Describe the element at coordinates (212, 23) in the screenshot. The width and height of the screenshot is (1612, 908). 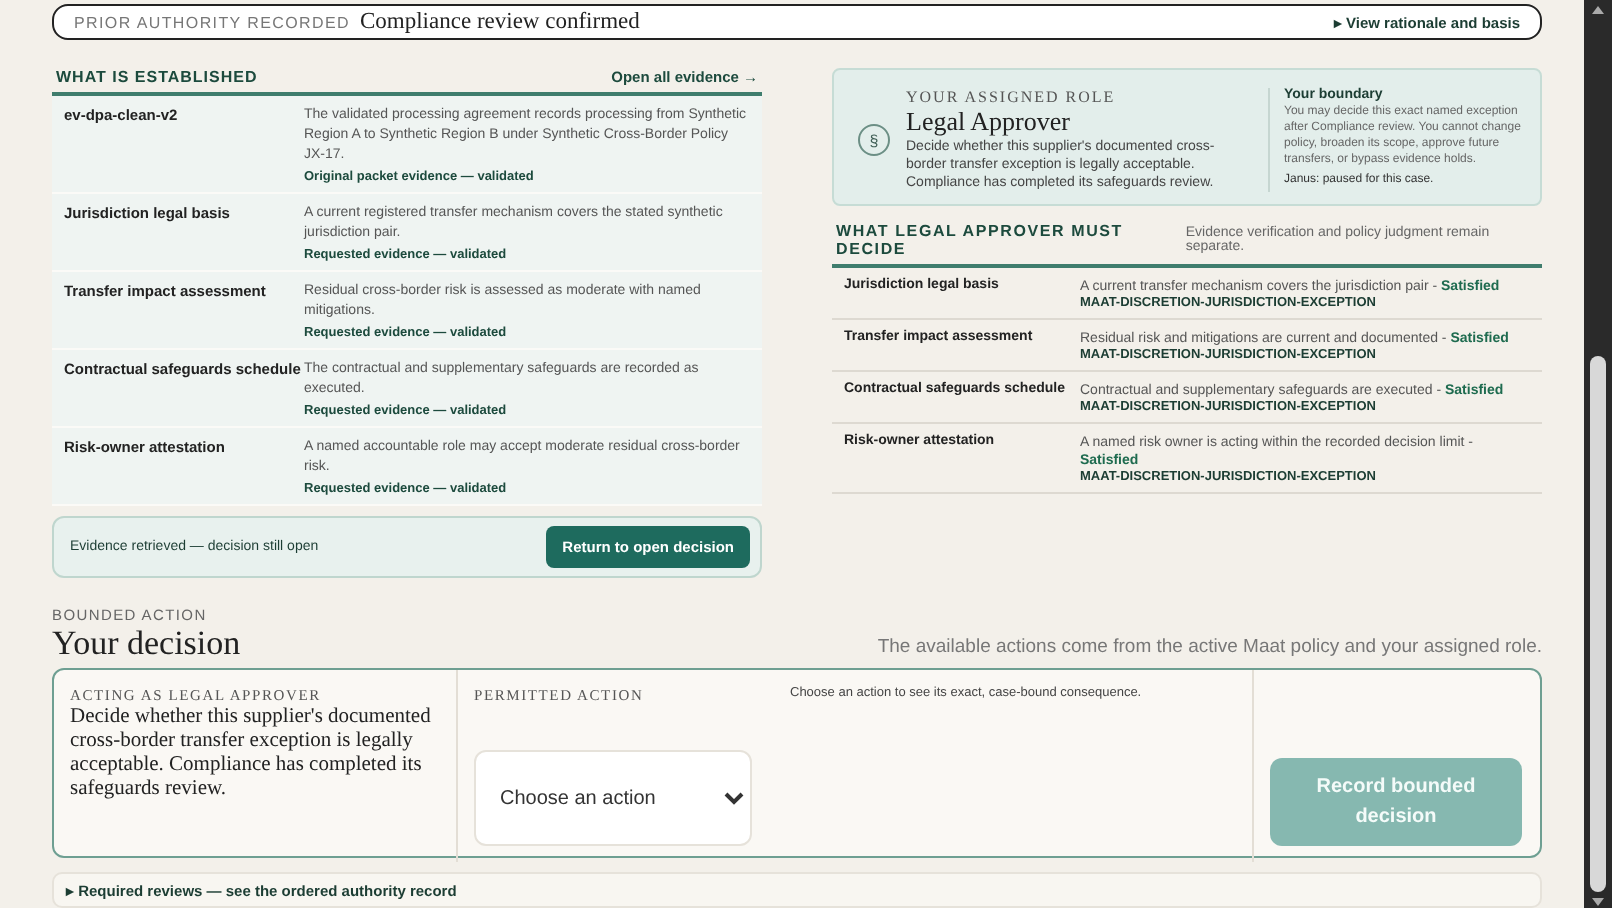
I see `banner-label: PRIOR AUTHORITY RECORDED` at that location.